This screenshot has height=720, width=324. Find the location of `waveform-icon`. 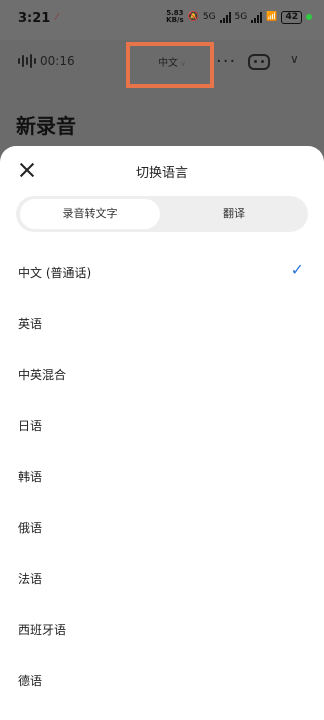

waveform-icon is located at coordinates (27, 61).